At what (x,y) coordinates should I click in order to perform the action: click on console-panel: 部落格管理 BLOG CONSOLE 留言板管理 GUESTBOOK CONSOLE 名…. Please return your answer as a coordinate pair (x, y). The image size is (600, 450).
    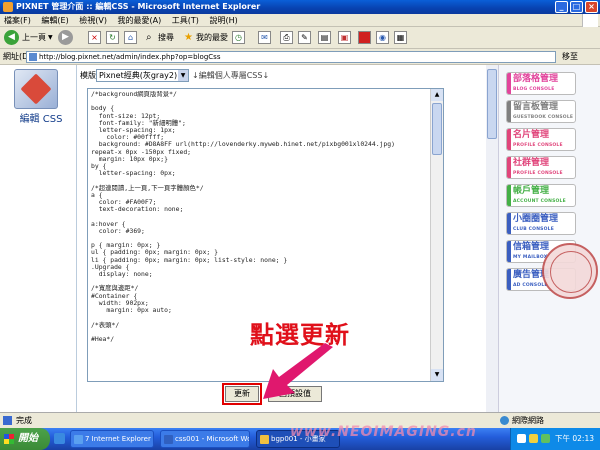
    Looking at the image, I should click on (543, 238).